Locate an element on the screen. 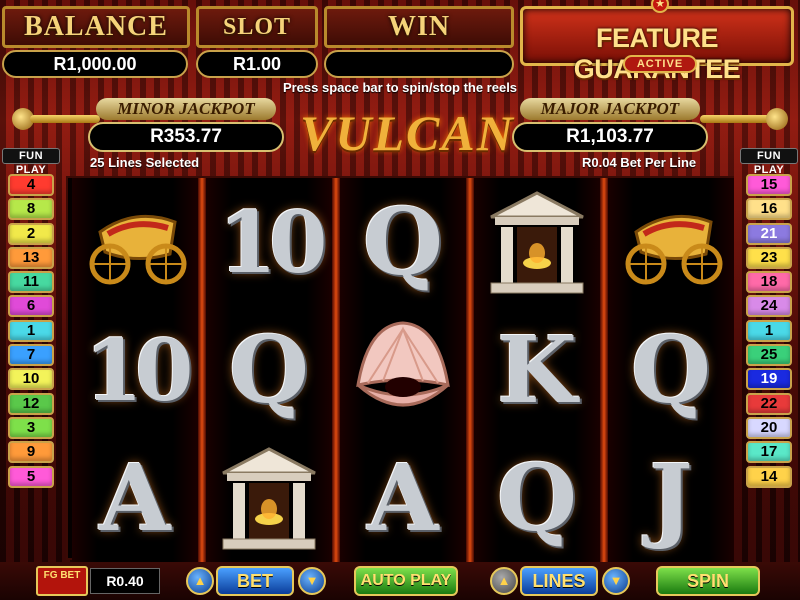 The height and width of the screenshot is (600, 800). reel-1: 10 A is located at coordinates (135, 370).